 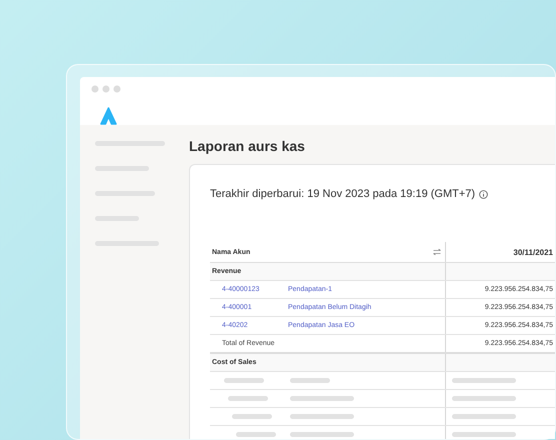 What do you see at coordinates (247, 147) in the screenshot?
I see `page-title: Laporan aurs kas` at bounding box center [247, 147].